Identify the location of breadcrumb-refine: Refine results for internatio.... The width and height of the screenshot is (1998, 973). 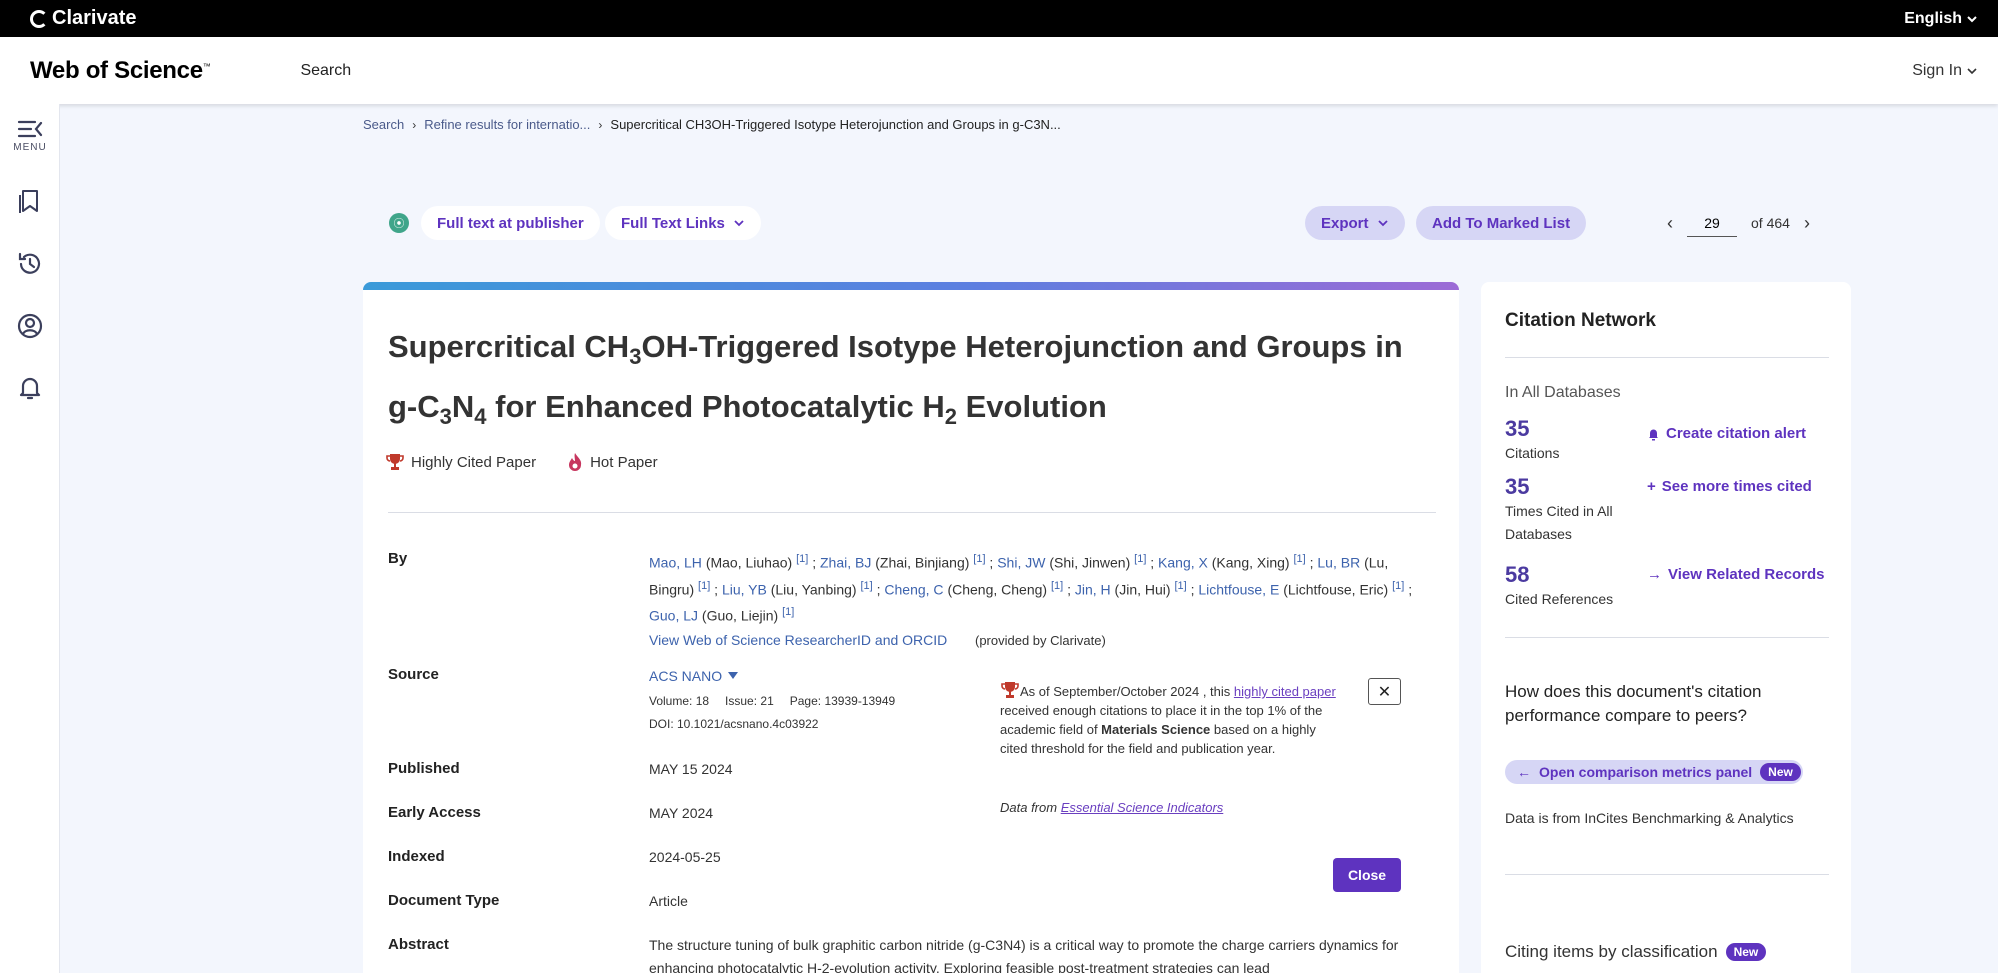
(507, 124).